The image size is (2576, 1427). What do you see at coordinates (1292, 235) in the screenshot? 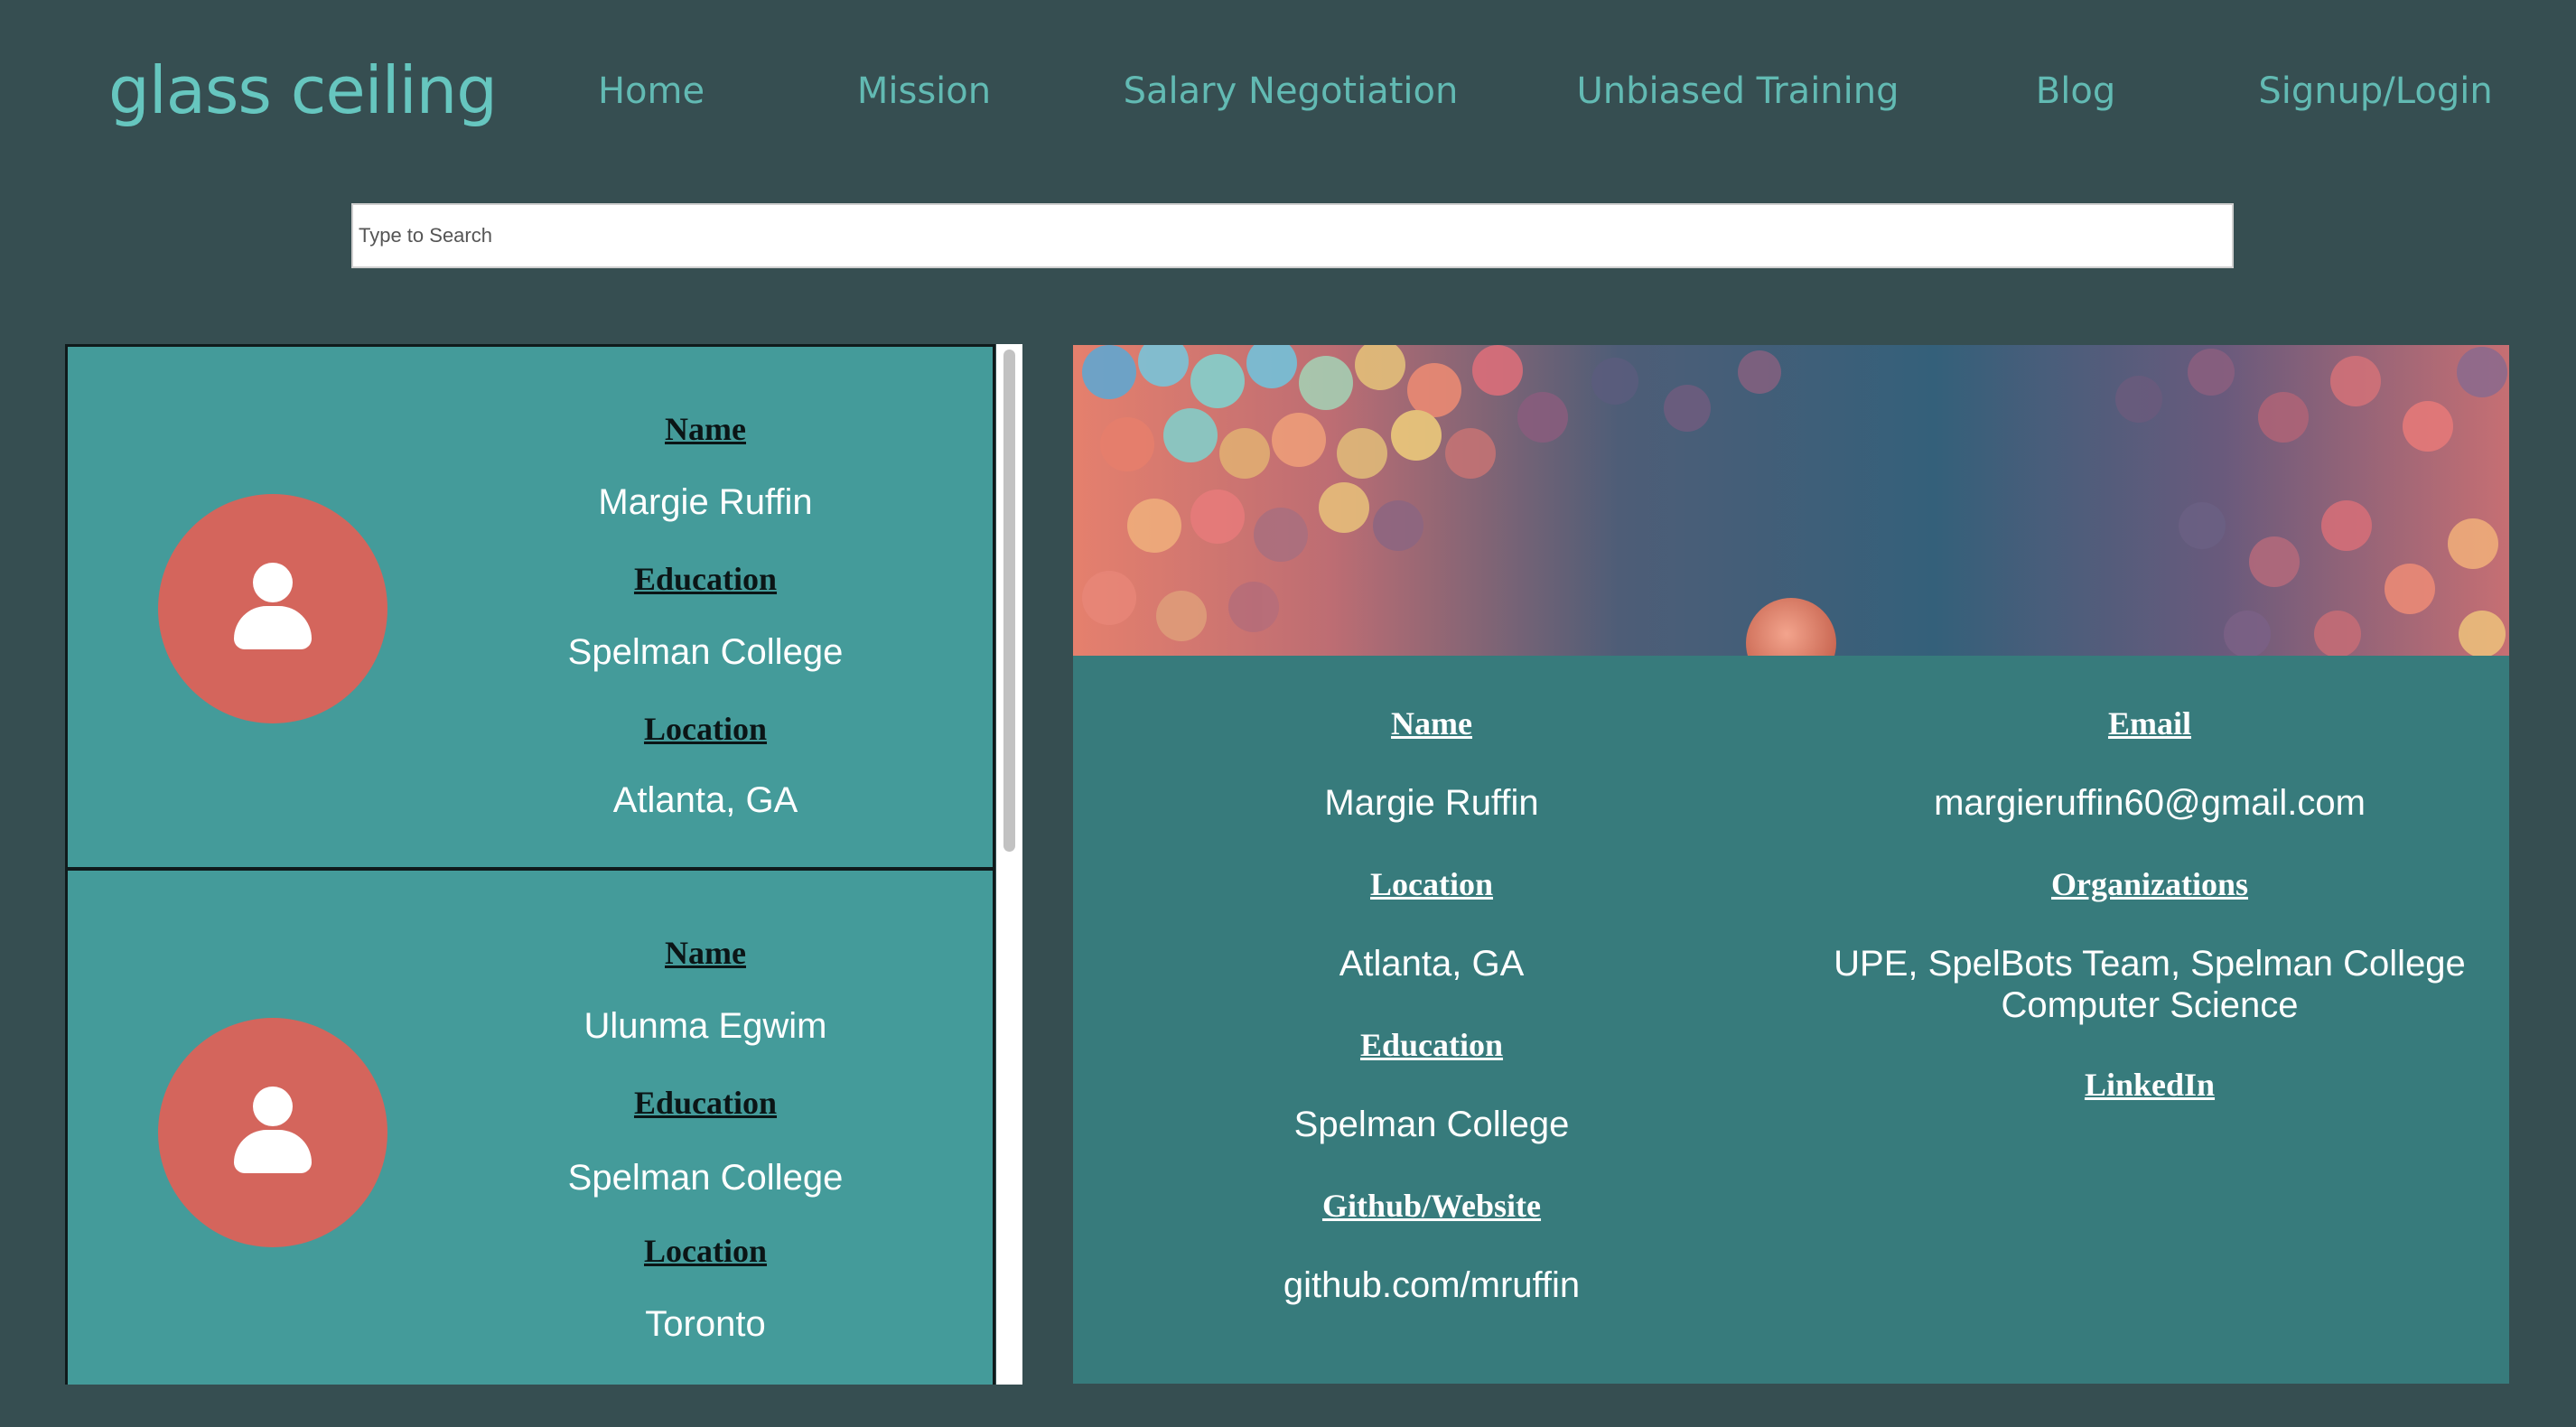
I see `search-input` at bounding box center [1292, 235].